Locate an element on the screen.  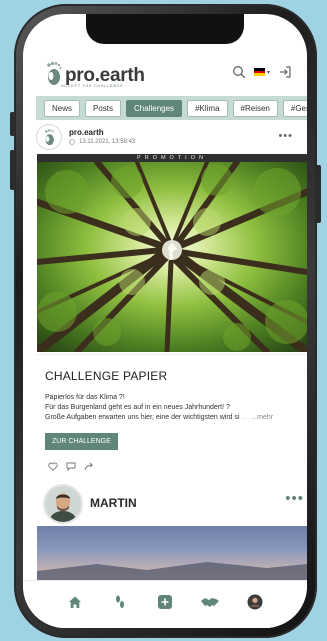
tab-gesundheit: #Ges is located at coordinates (294, 108).